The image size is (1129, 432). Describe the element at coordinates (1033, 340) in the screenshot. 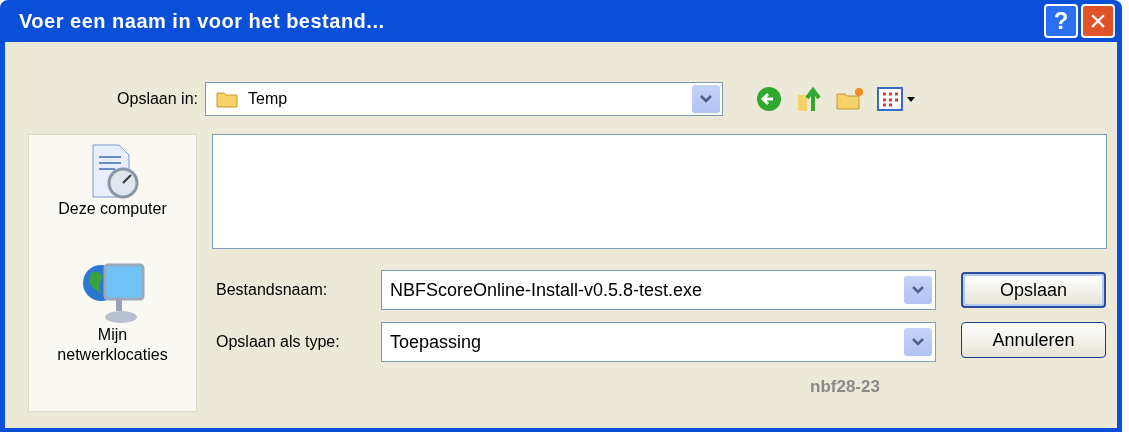

I see `dialog-button: Annuleren` at that location.